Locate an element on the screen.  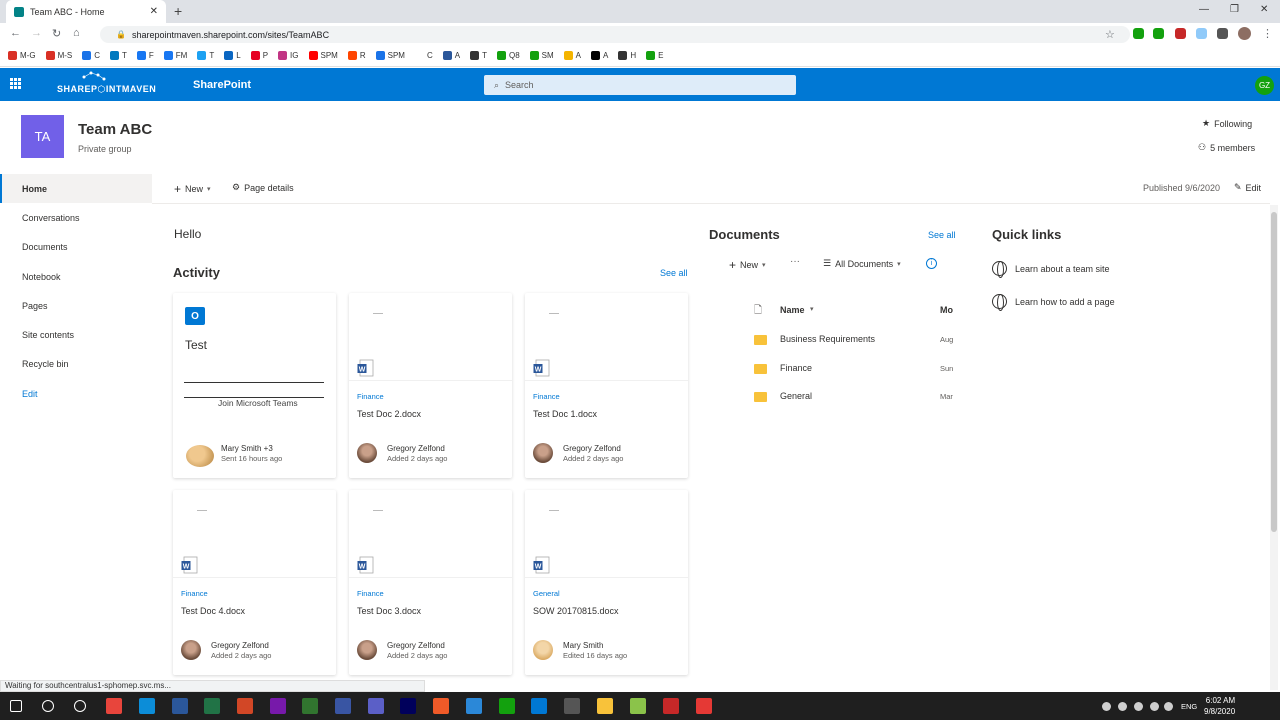
bookmark-item: M-S is located at coordinates (58, 55).